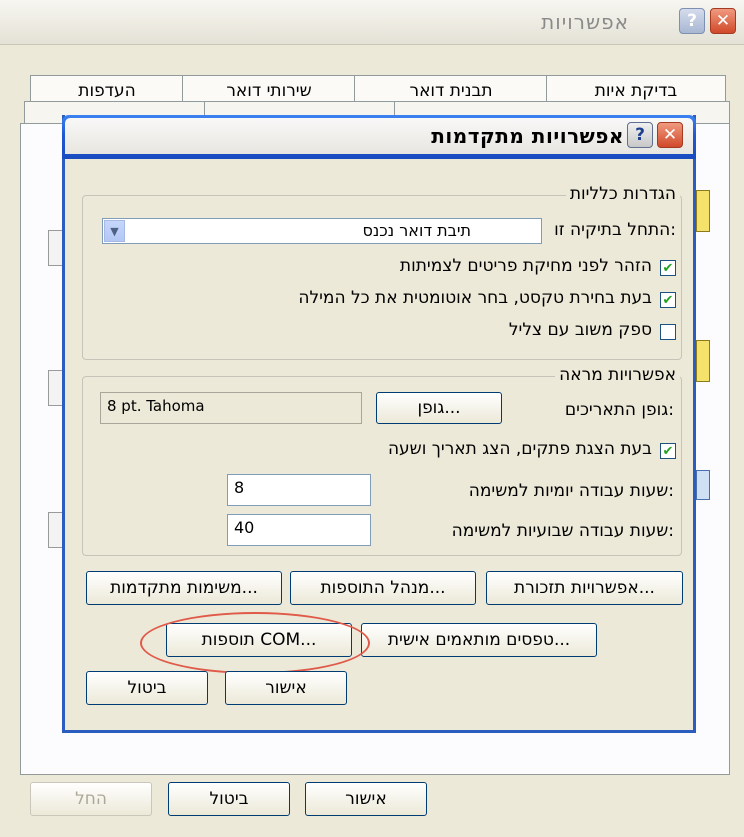 The image size is (744, 837). Describe the element at coordinates (255, 643) in the screenshot. I see `highlight-ellipse` at that location.